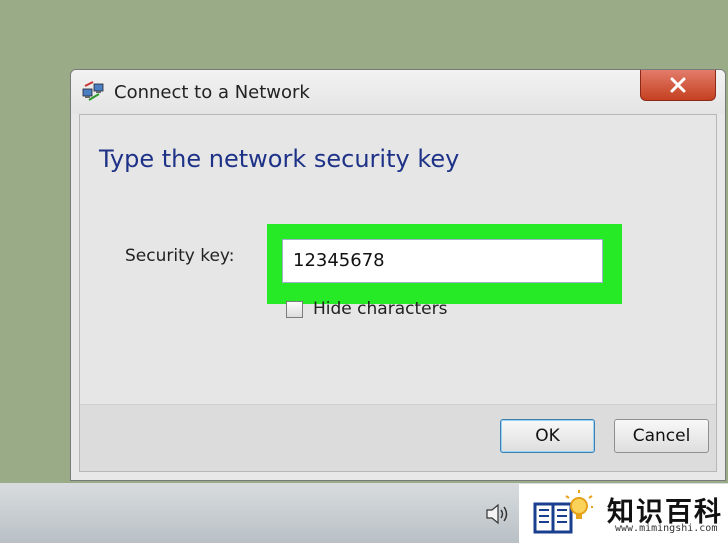  What do you see at coordinates (661, 436) in the screenshot?
I see `cancel-button: Cancel` at bounding box center [661, 436].